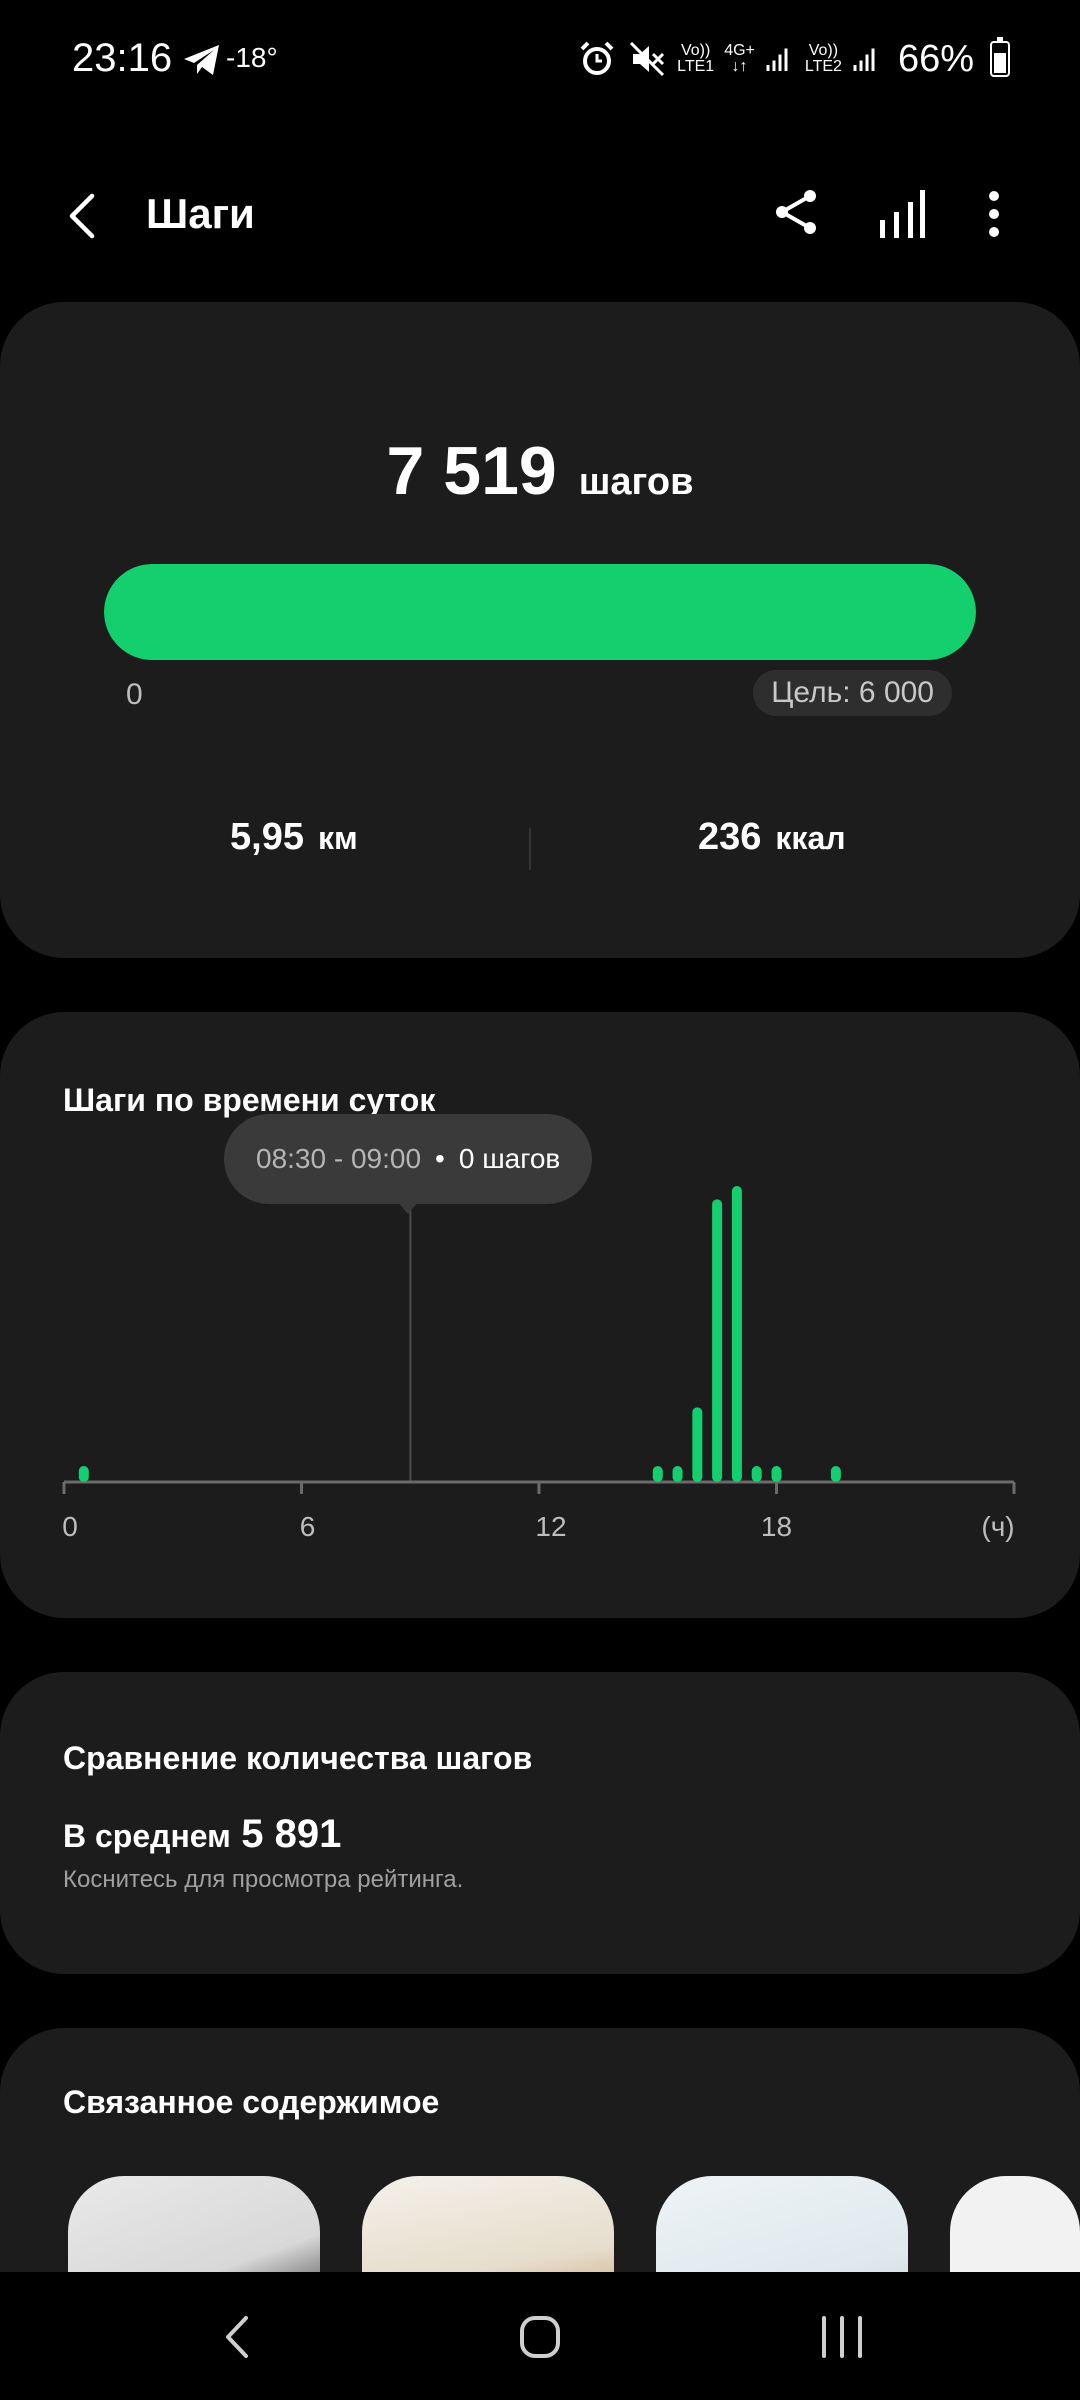 The width and height of the screenshot is (1080, 2400). I want to click on telegram-icon, so click(201, 60).